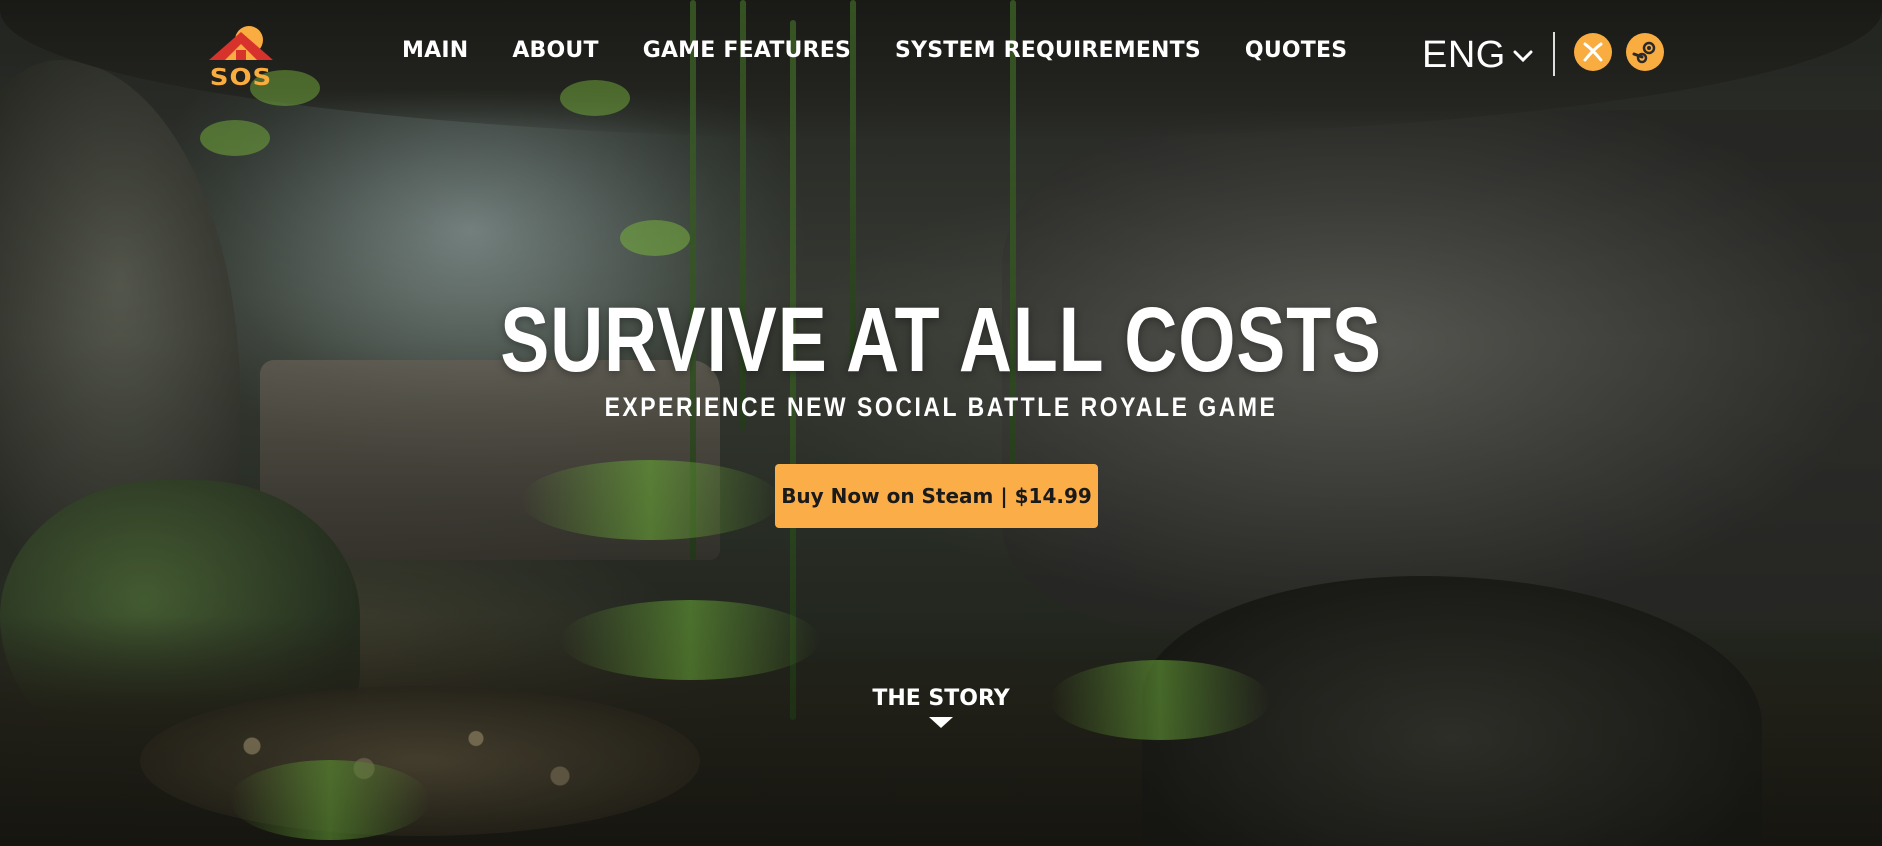 The width and height of the screenshot is (1882, 846). I want to click on chevron-down-icon, so click(1523, 56).